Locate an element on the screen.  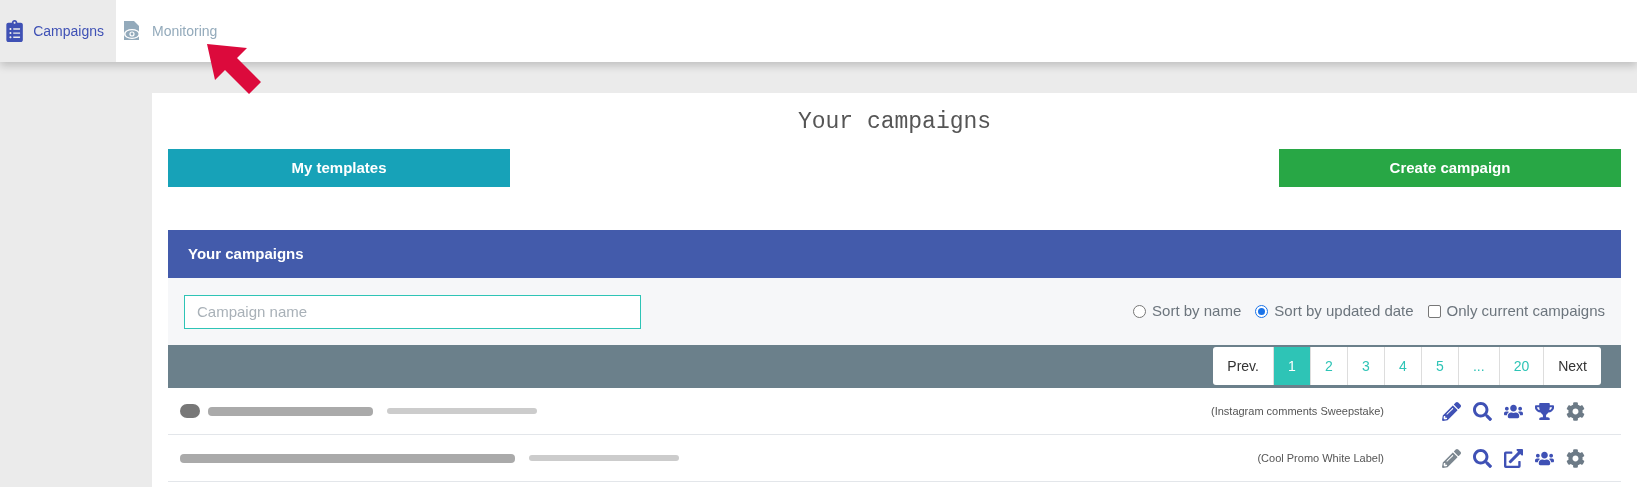
search-field: Campaign name is located at coordinates (412, 311).